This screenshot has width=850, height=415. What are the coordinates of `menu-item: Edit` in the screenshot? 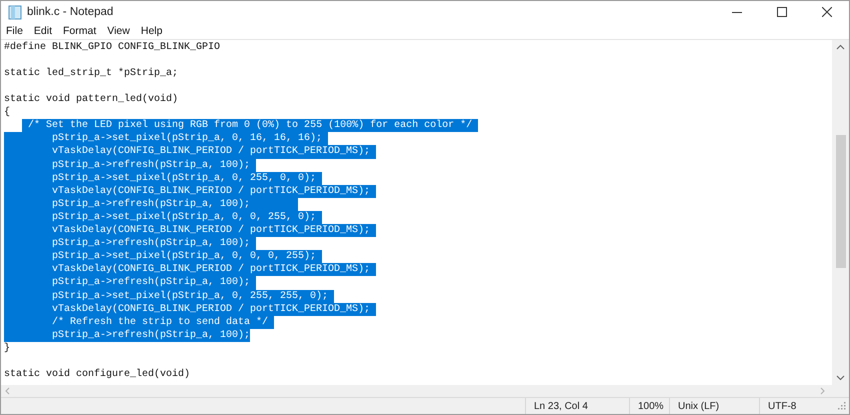 It's located at (43, 31).